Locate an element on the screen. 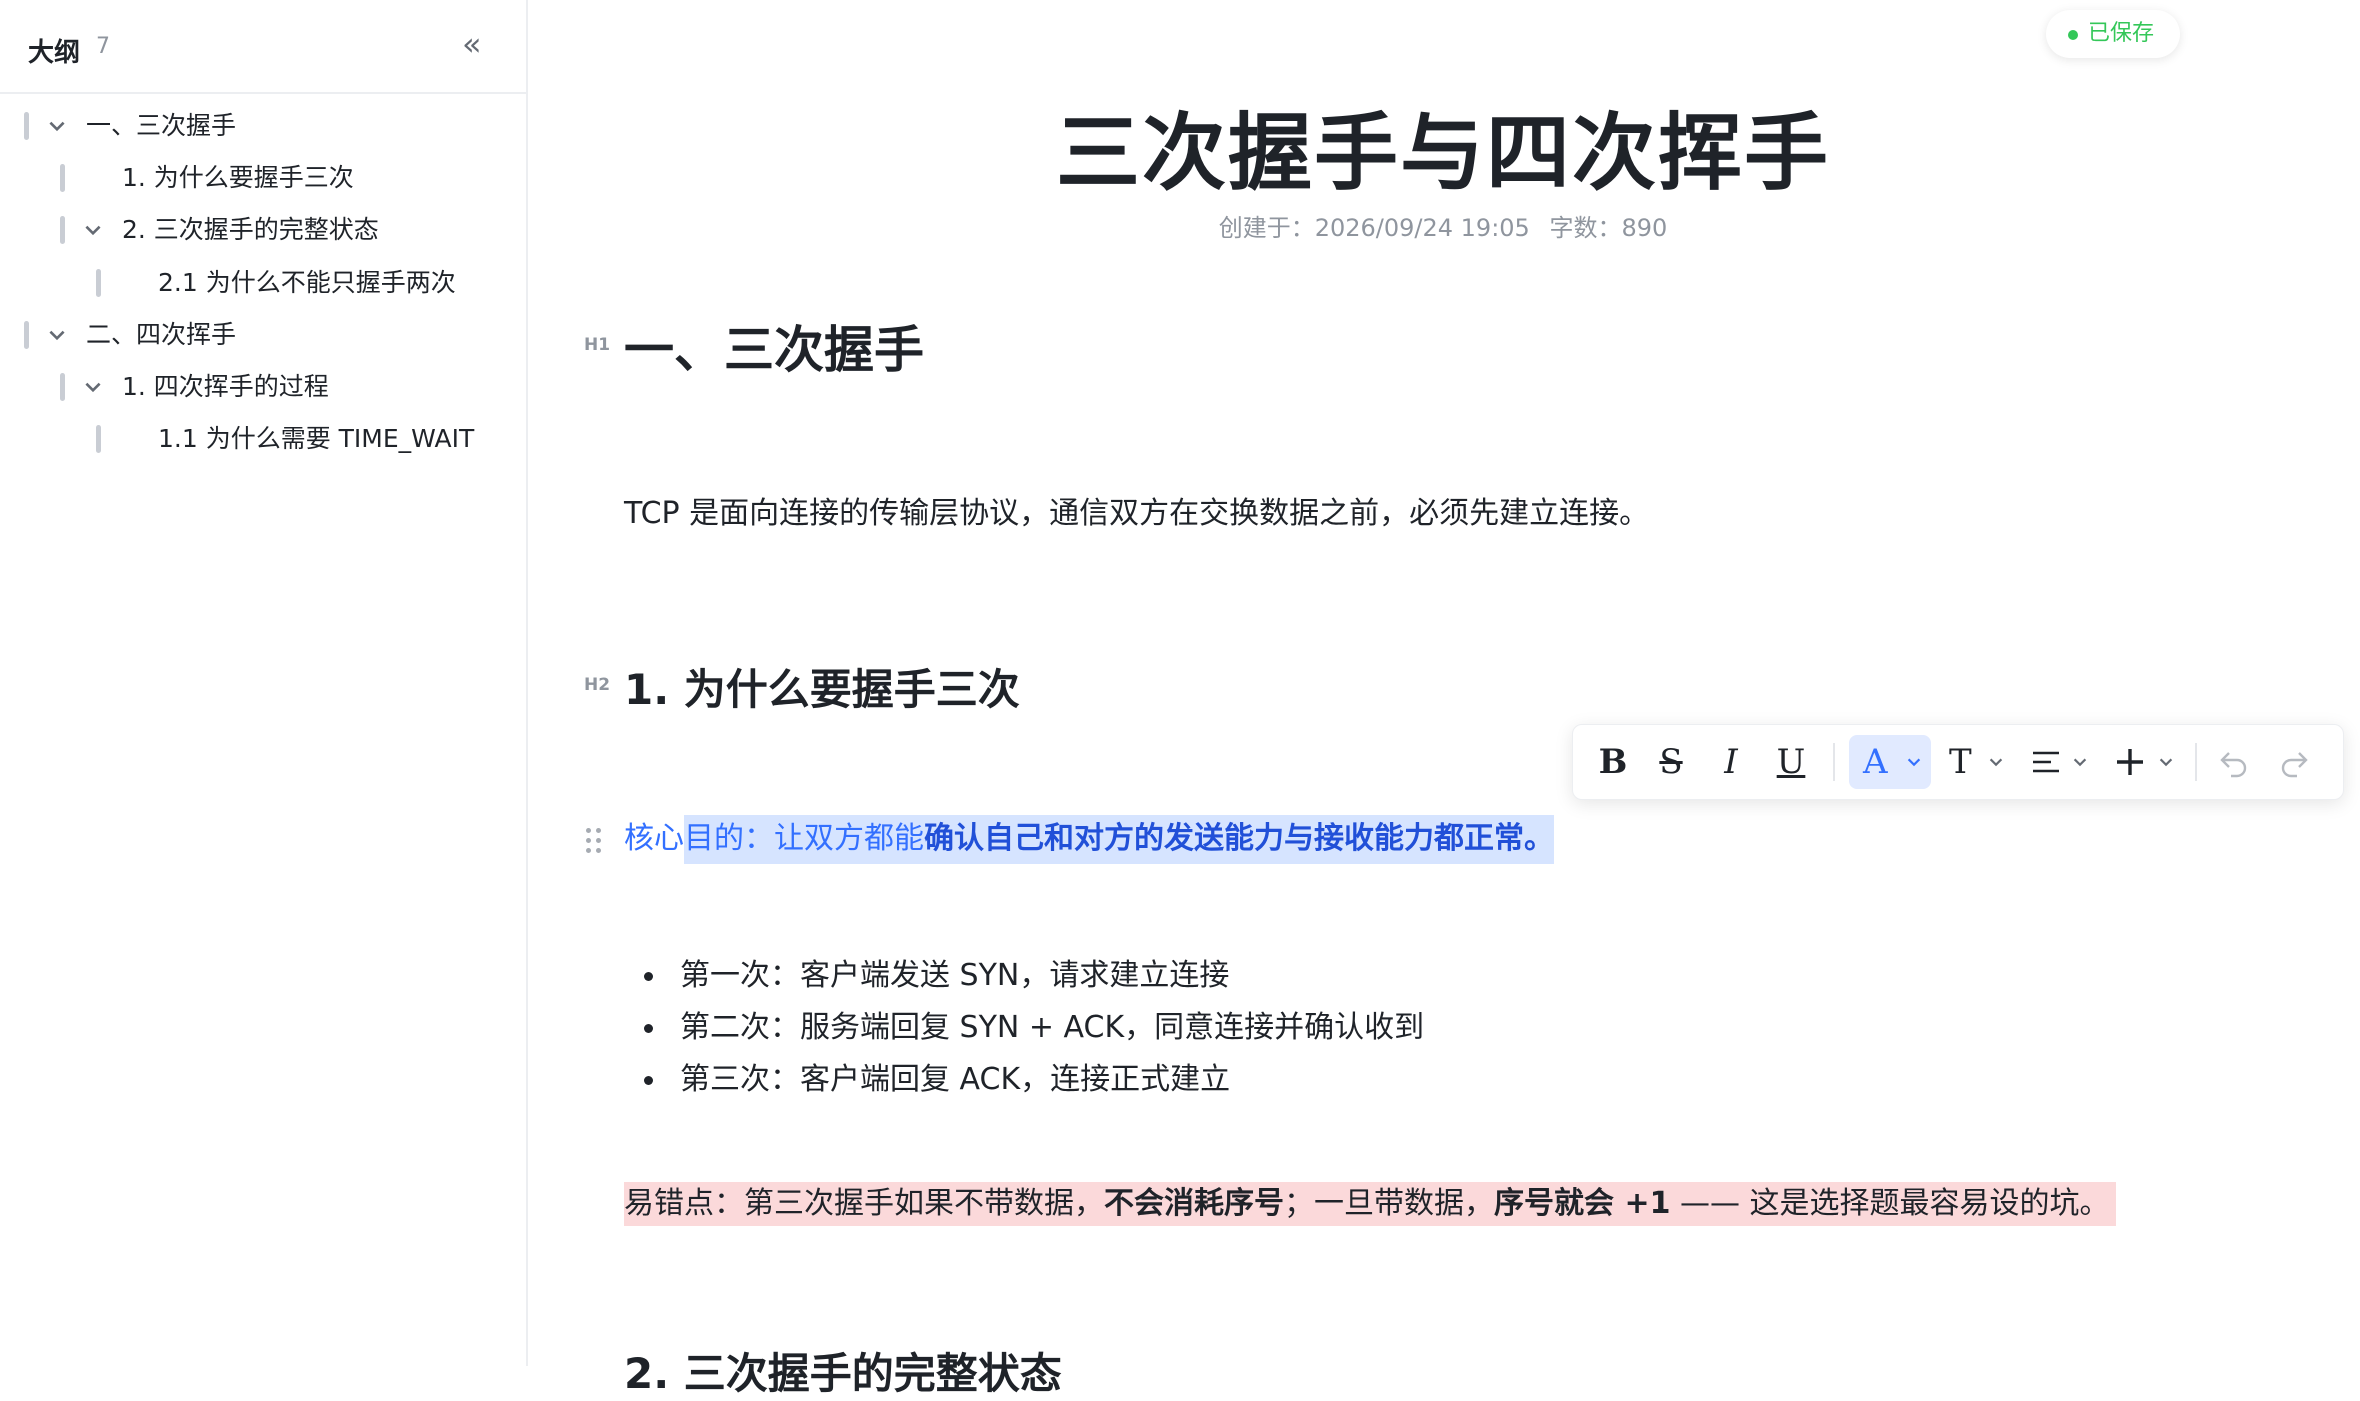 This screenshot has height=1401, width=2360. underline-button: U is located at coordinates (1791, 762).